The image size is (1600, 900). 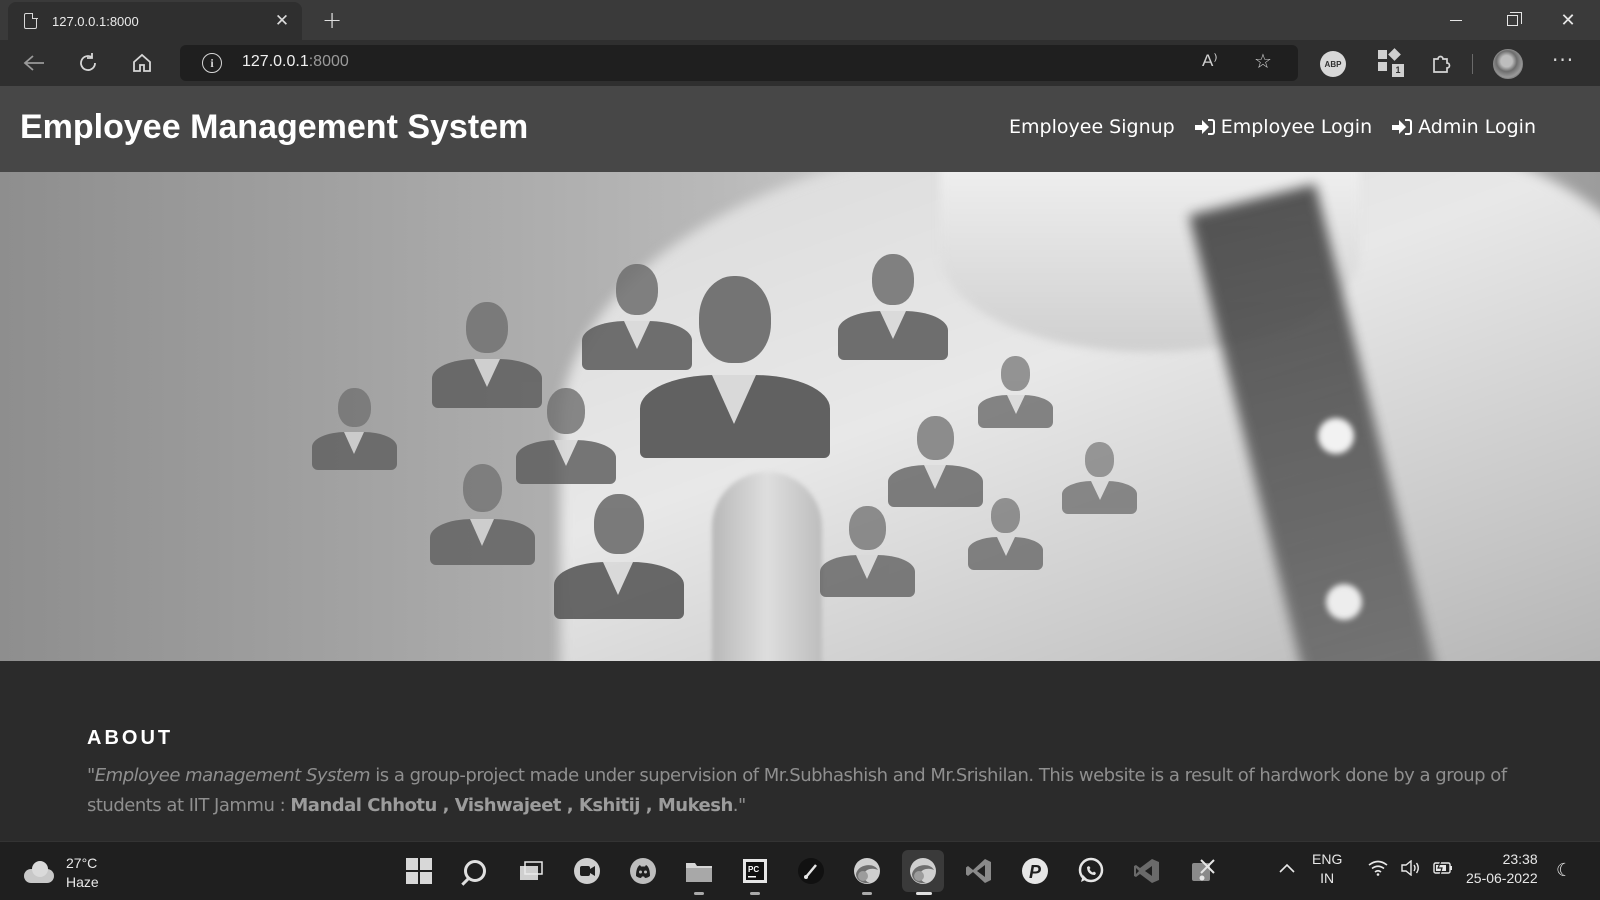 I want to click on video-chat-icon, so click(x=587, y=871).